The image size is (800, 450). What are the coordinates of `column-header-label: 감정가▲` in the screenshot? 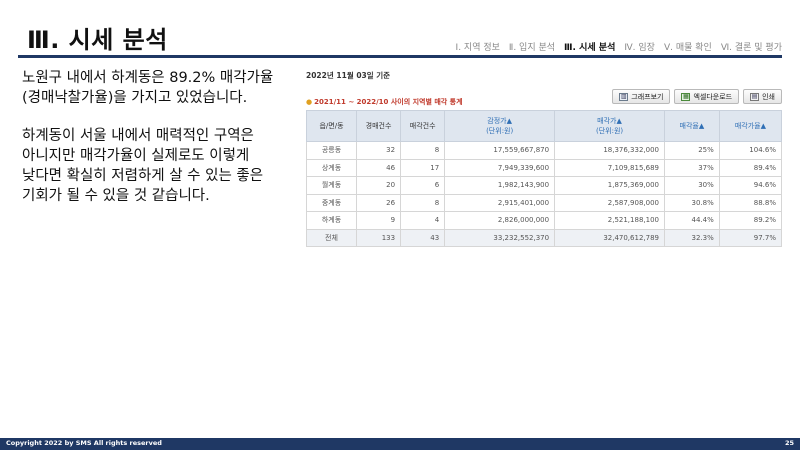 It's located at (499, 121).